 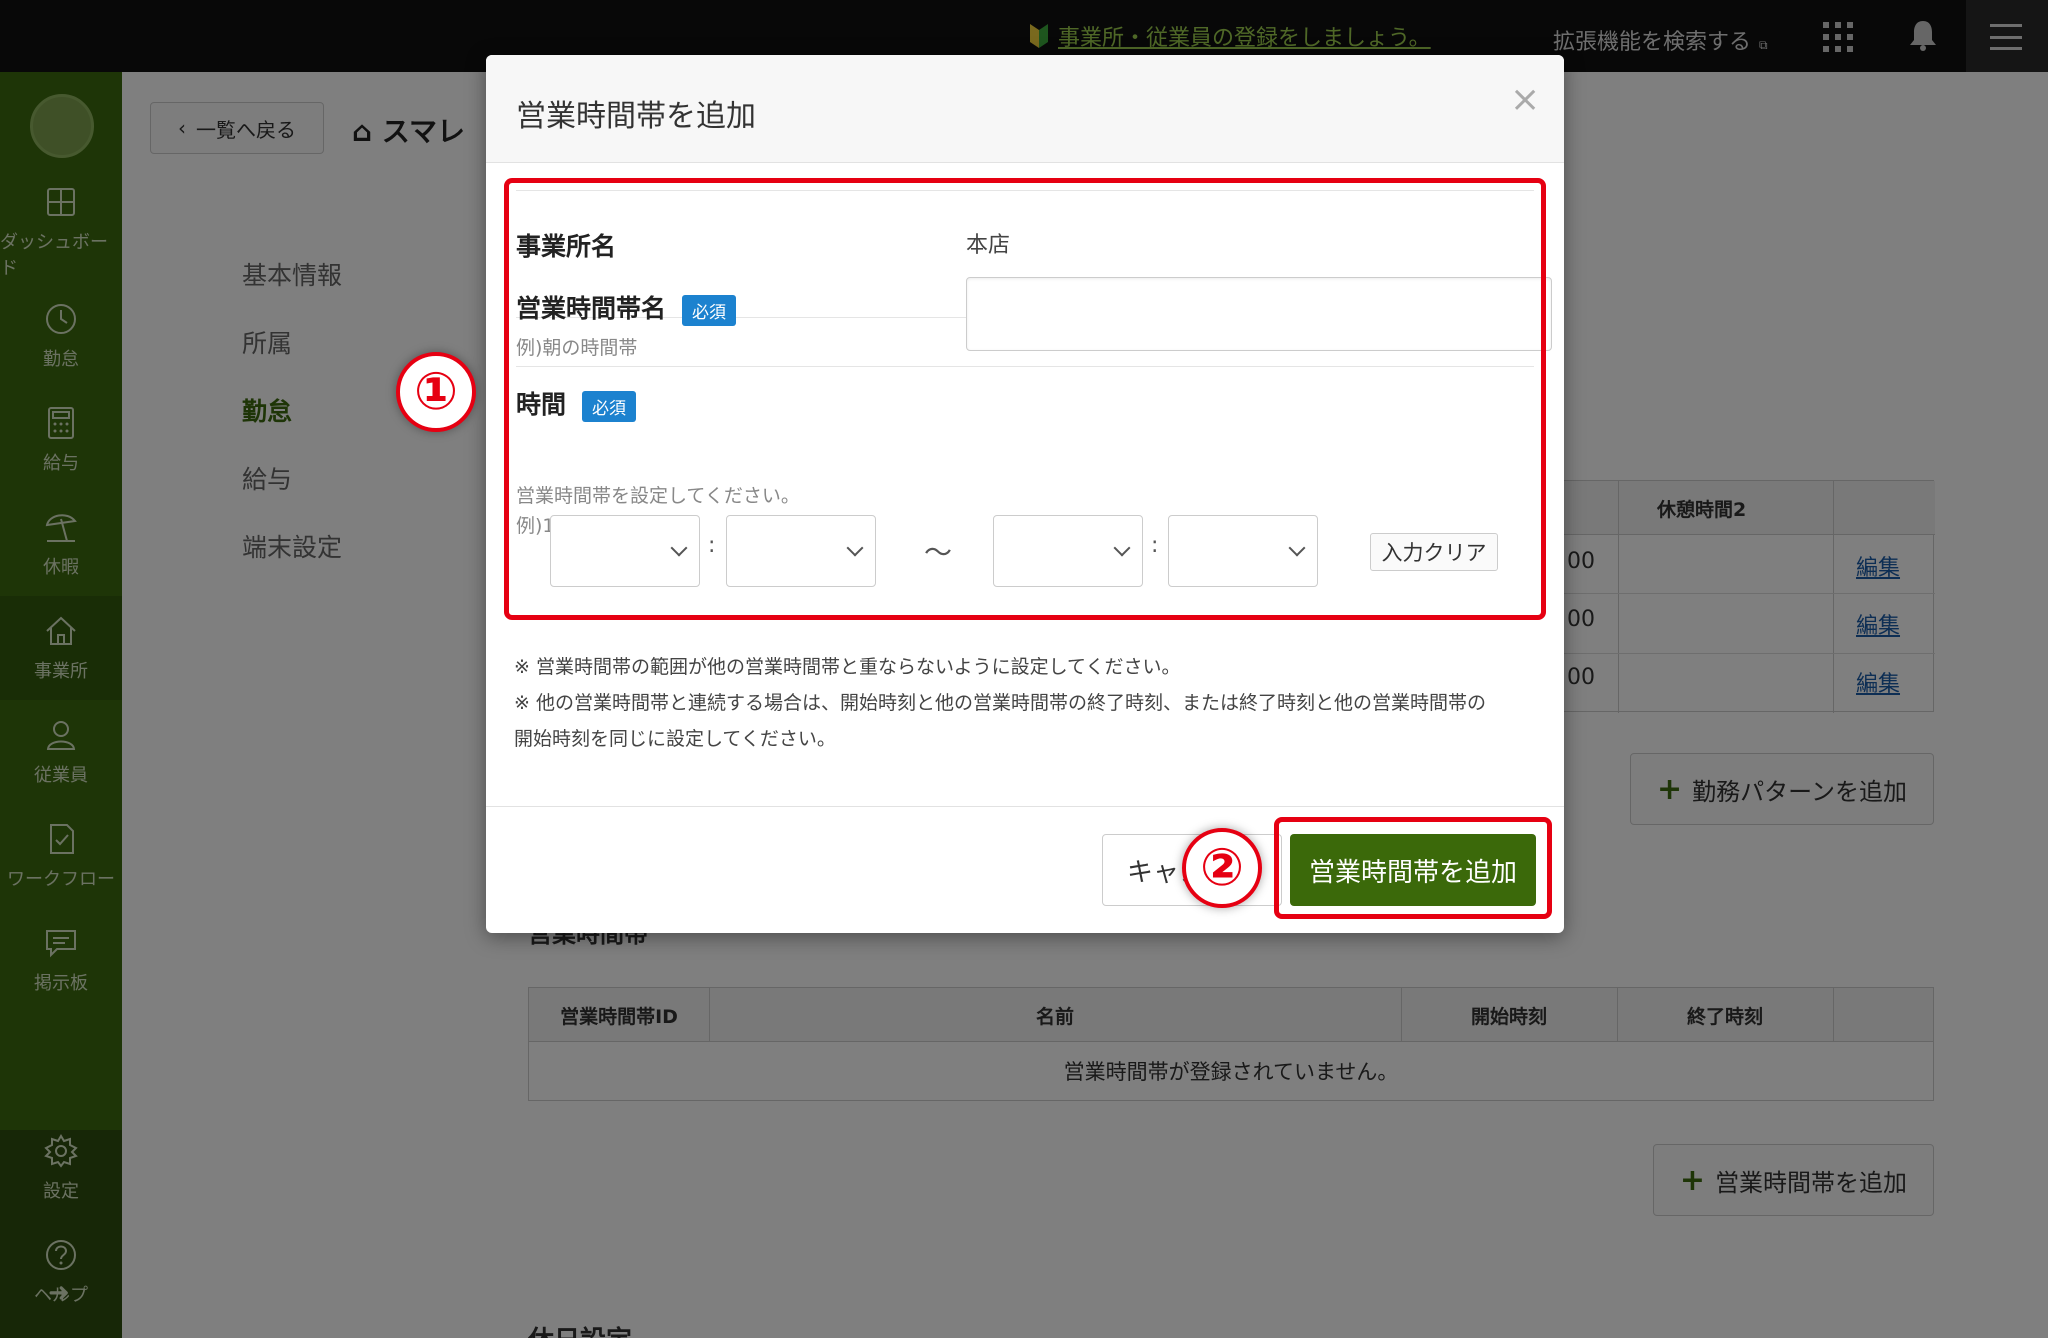 What do you see at coordinates (1413, 868) in the screenshot?
I see `annotation-box-submit` at bounding box center [1413, 868].